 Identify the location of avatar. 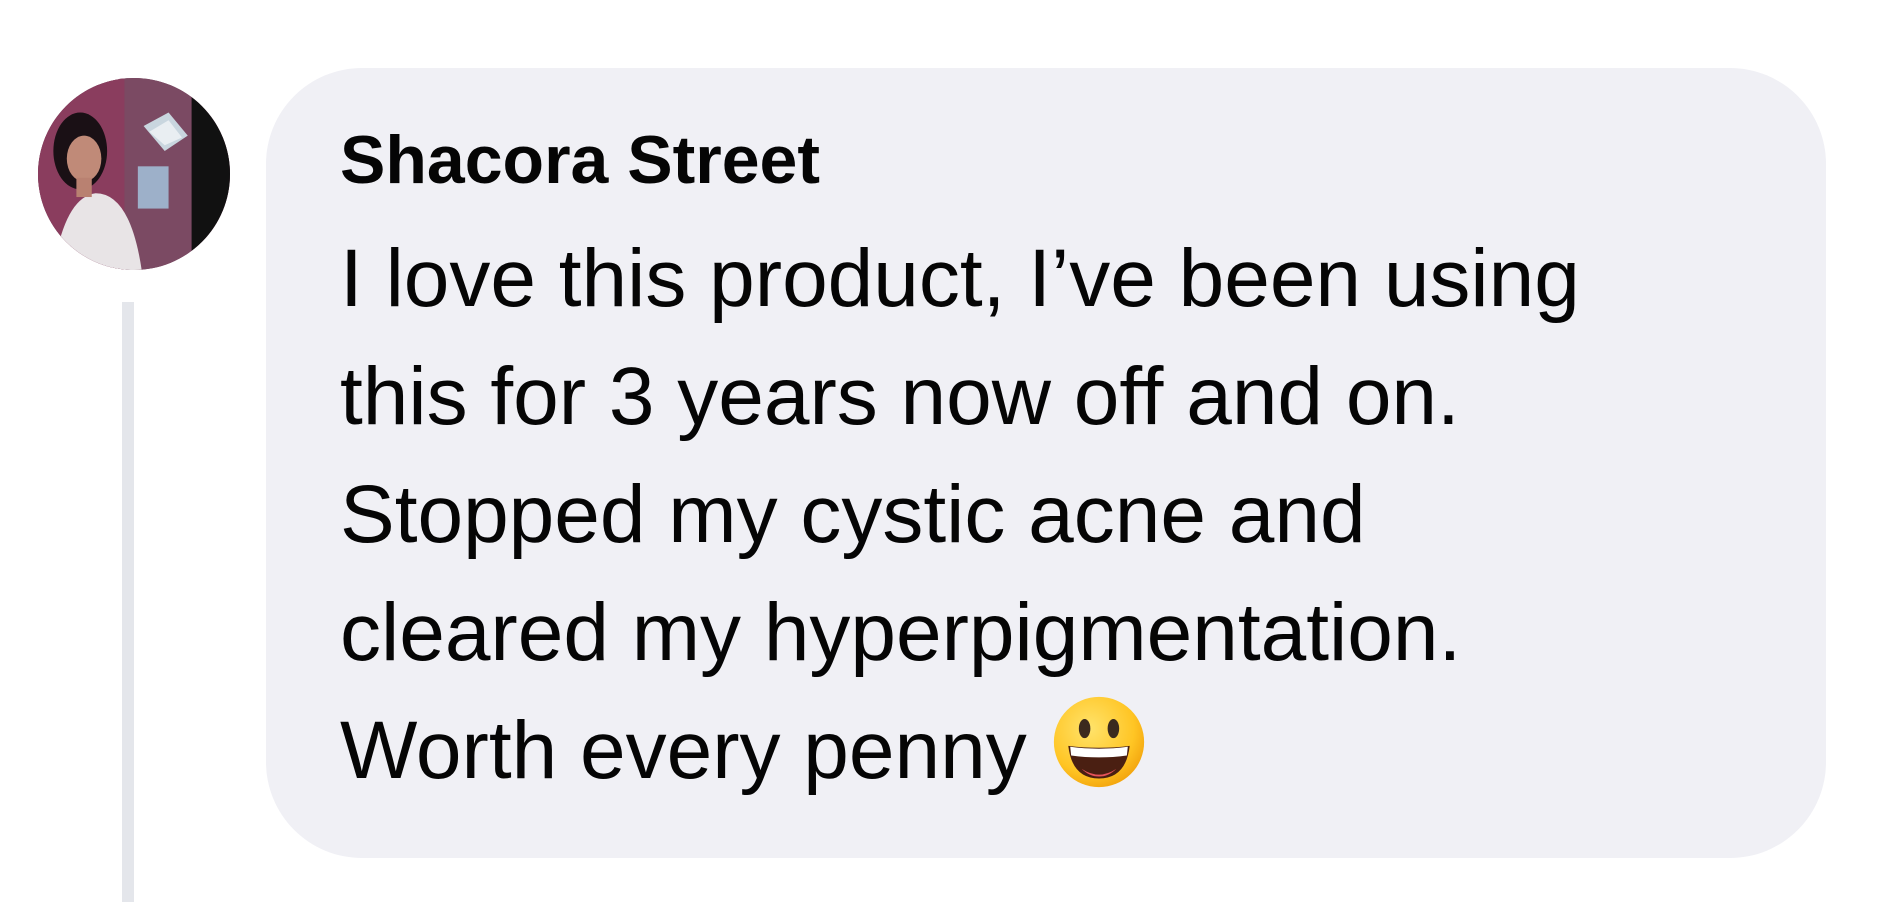
(134, 174).